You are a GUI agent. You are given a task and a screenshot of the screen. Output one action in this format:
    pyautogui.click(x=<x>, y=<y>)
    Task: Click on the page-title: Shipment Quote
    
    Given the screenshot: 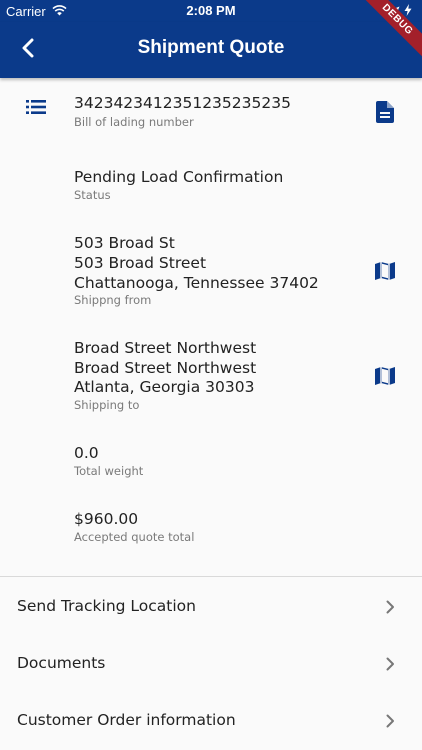 What is the action you would take?
    pyautogui.click(x=211, y=47)
    